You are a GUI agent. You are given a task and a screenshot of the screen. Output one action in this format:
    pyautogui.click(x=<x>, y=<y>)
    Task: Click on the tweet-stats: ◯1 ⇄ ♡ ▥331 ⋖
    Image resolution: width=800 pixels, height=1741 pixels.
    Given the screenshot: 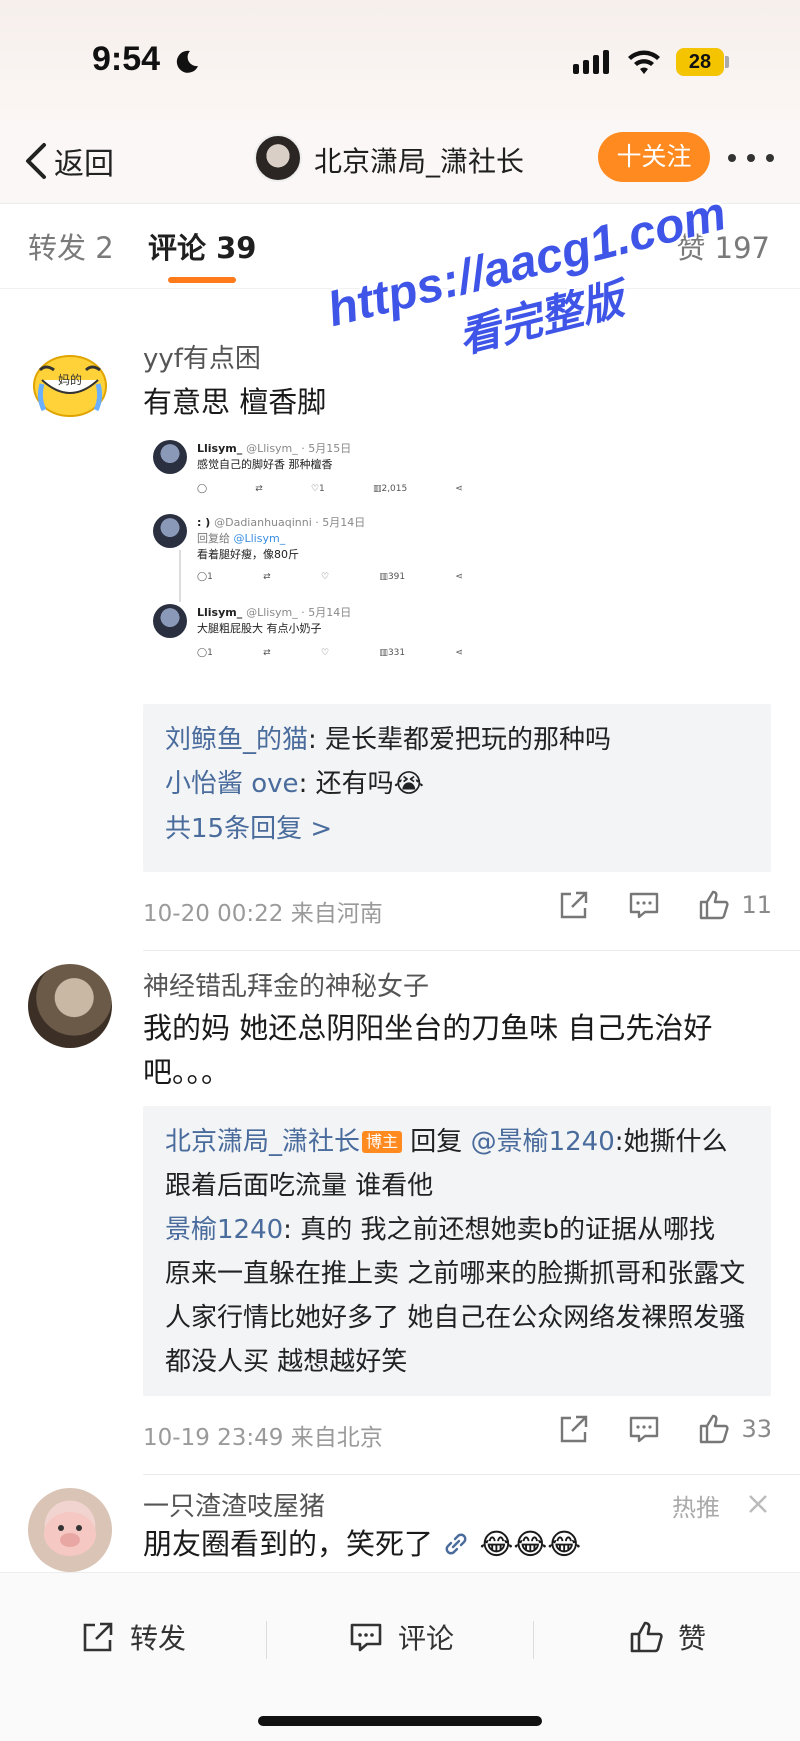 What is the action you would take?
    pyautogui.click(x=330, y=653)
    